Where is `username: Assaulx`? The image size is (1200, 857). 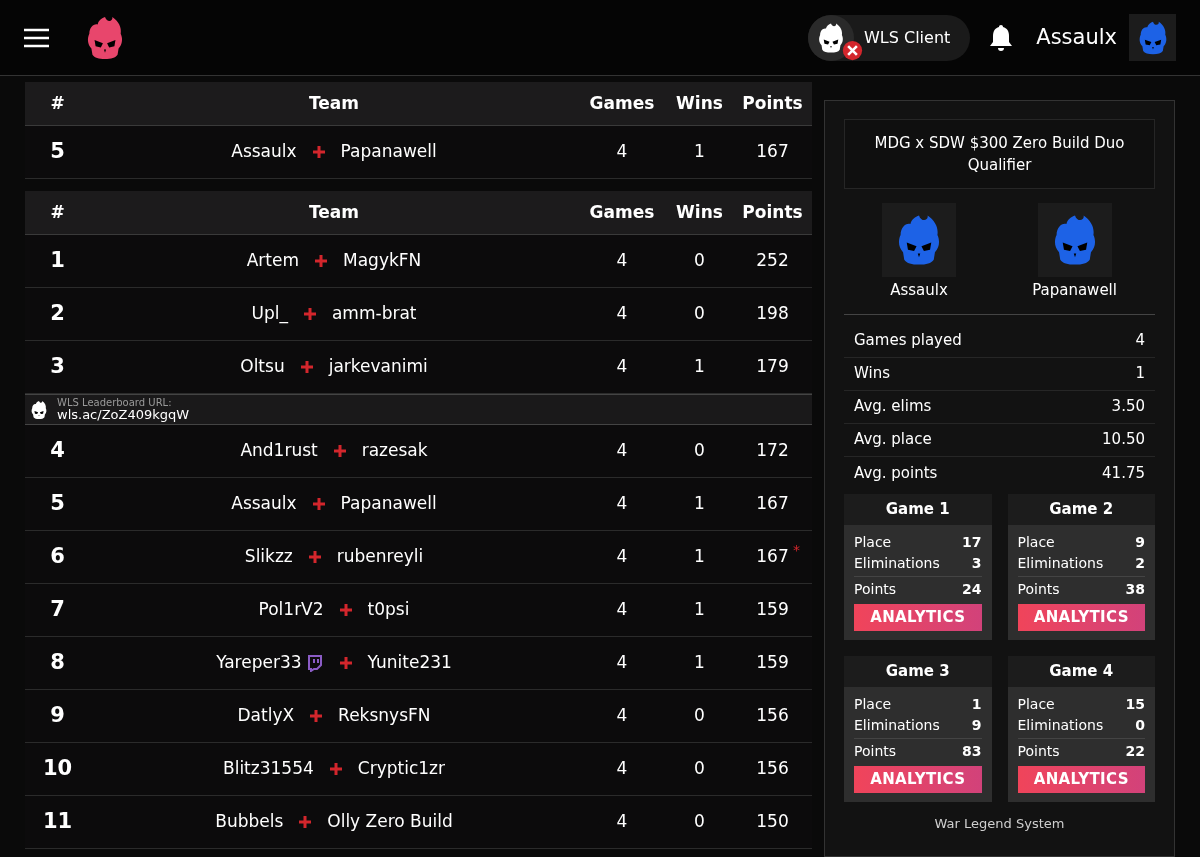
username: Assaulx is located at coordinates (1076, 37).